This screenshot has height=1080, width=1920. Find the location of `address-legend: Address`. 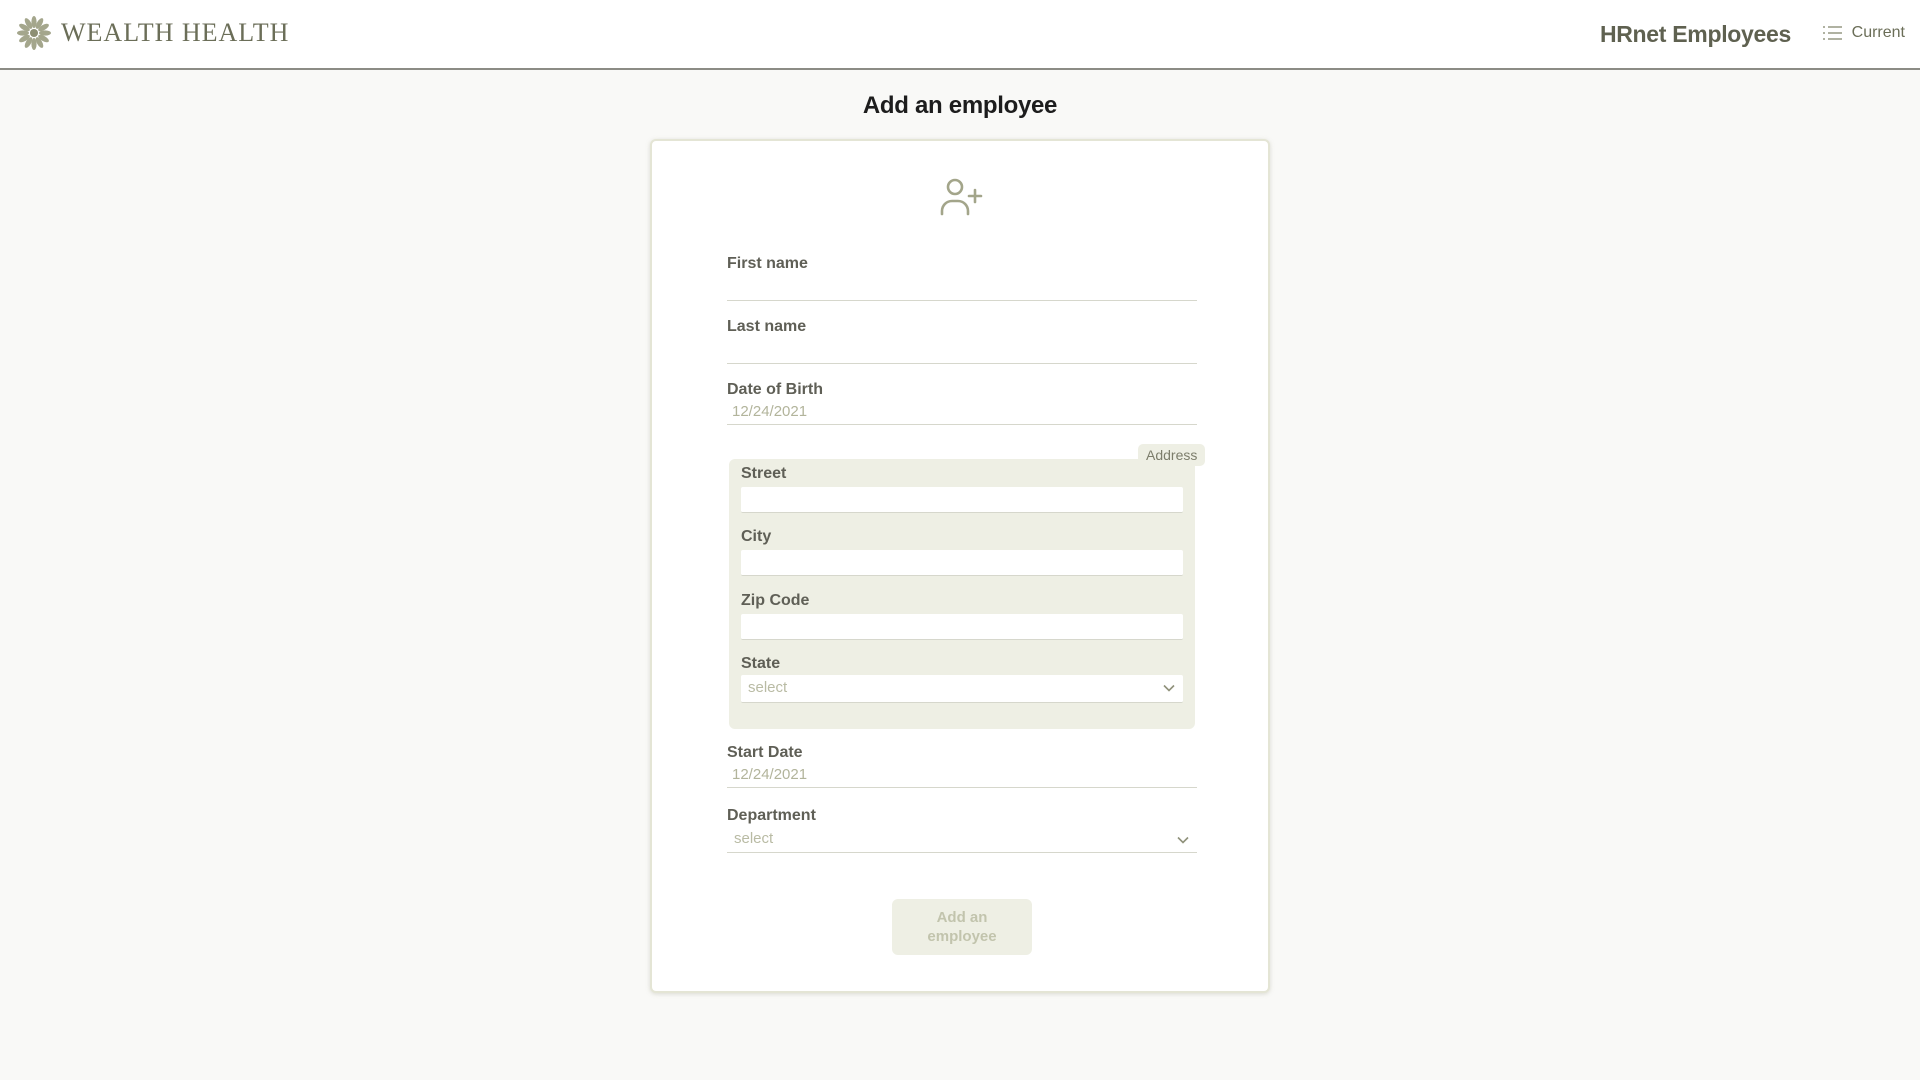

address-legend: Address is located at coordinates (1172, 455).